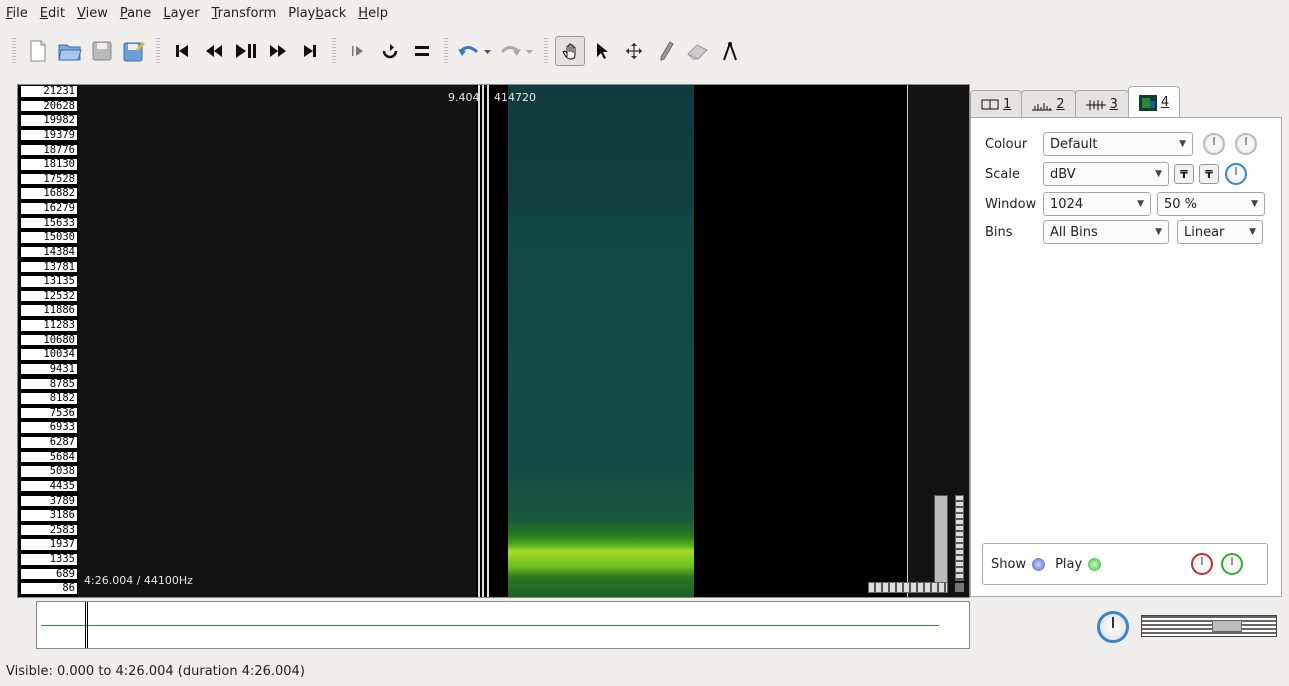  Describe the element at coordinates (1214, 144) in the screenshot. I see `colour-rotation-knob` at that location.